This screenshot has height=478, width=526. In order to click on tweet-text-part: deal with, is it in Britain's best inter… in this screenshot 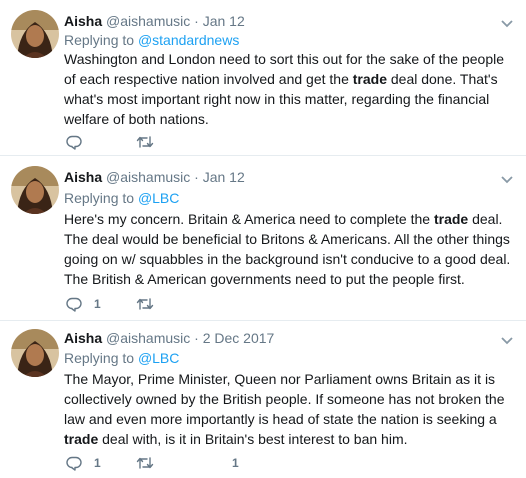, I will do `click(253, 439)`.